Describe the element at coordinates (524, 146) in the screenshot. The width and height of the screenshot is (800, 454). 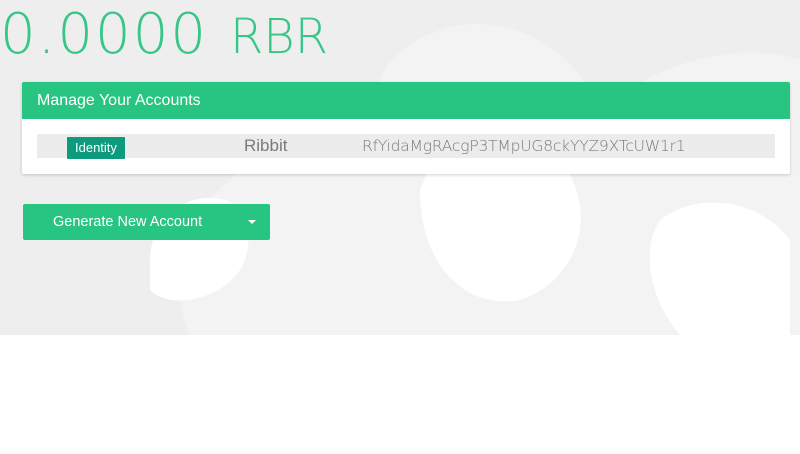
I see `account-address: RfYidaMgRAcgP3TMpUG8ckYYZ9XTcUW1r1` at that location.